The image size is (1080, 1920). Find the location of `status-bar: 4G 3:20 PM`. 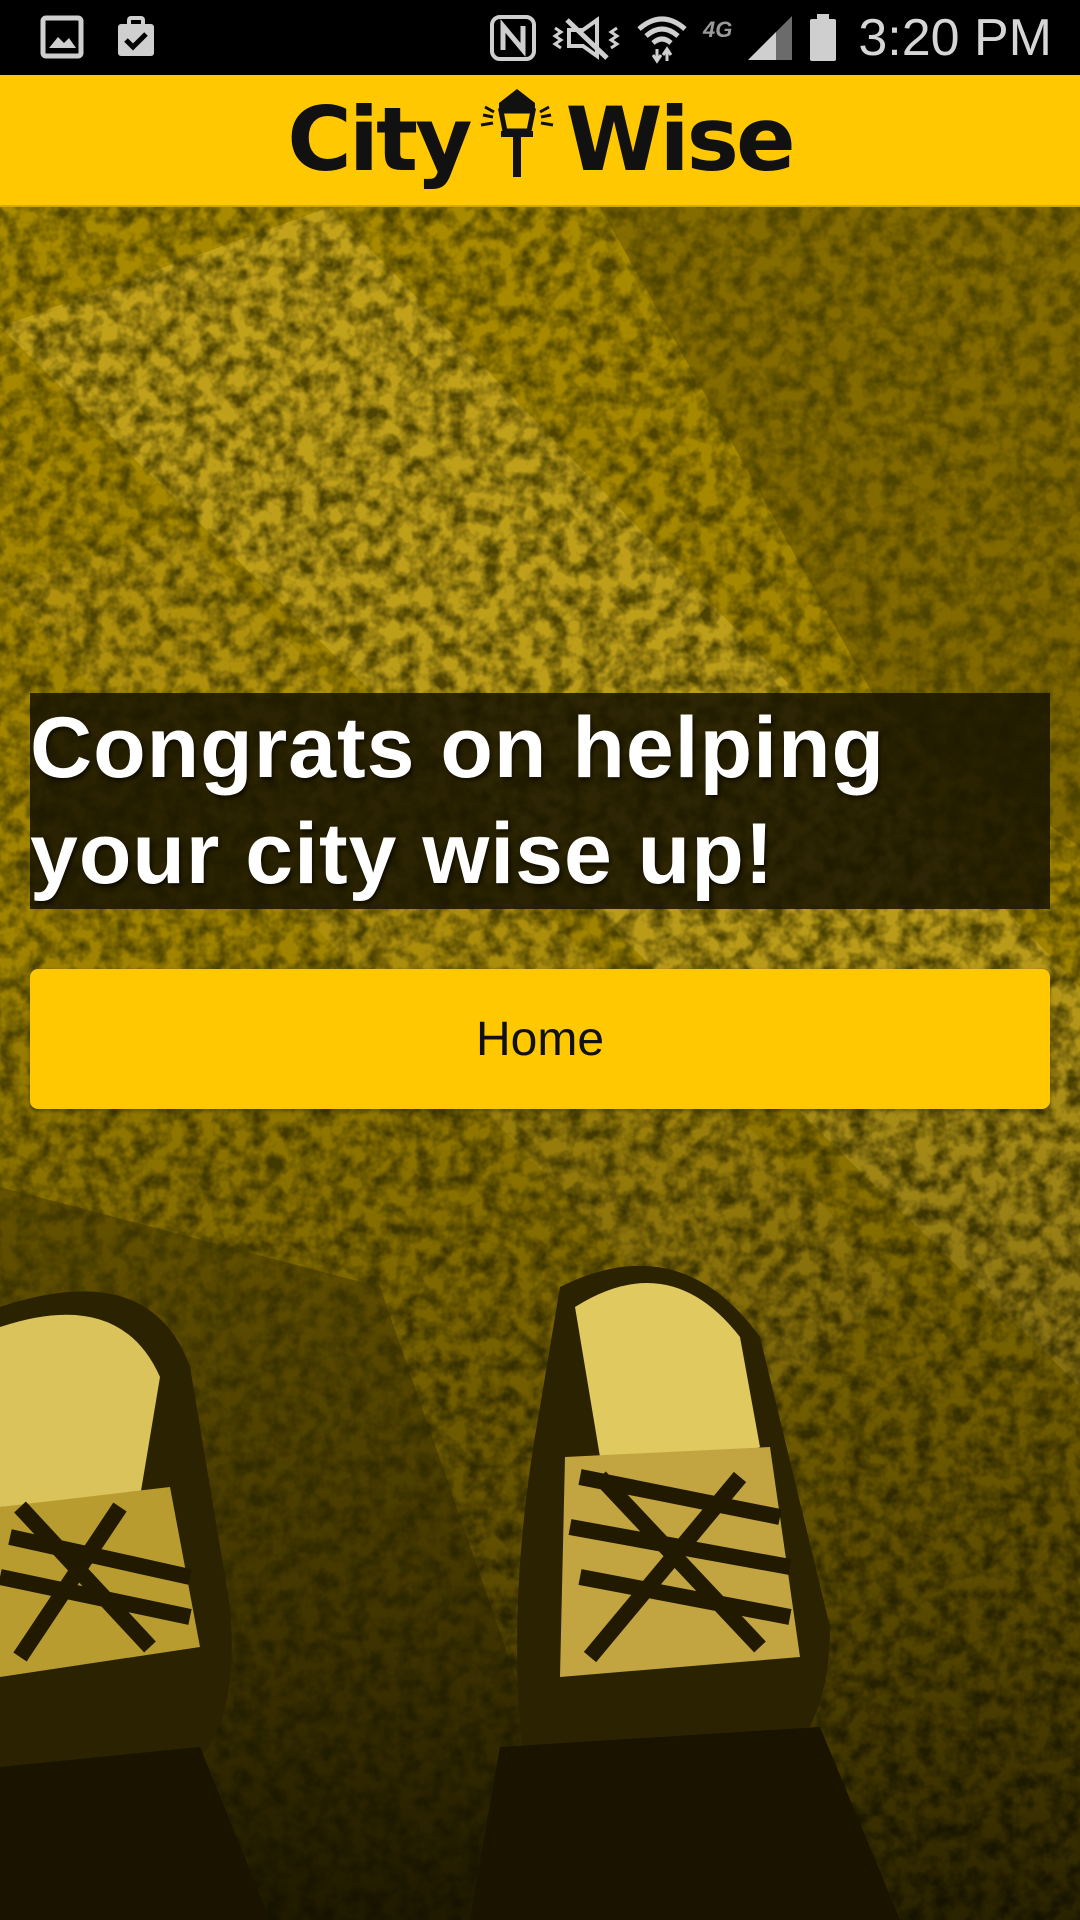

status-bar: 4G 3:20 PM is located at coordinates (540, 37).